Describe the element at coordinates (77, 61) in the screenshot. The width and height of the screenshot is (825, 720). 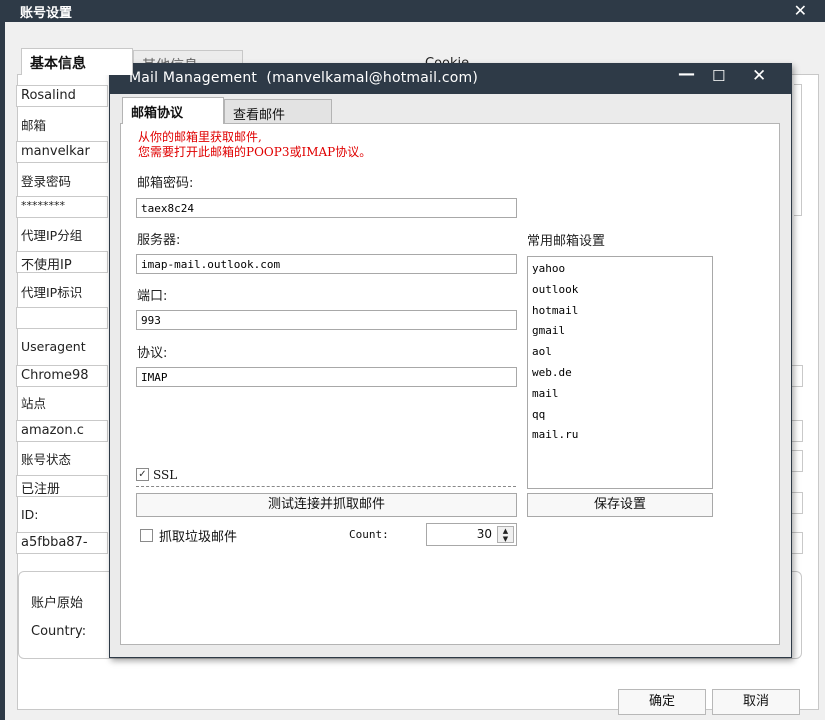
I see `tab-basic-info: 基本信息` at that location.